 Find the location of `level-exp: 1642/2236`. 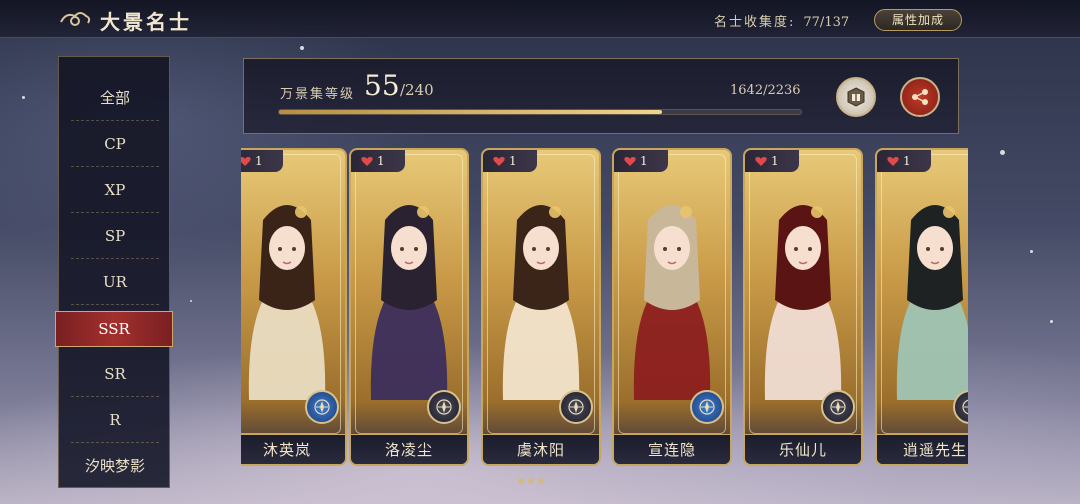

level-exp: 1642/2236 is located at coordinates (765, 90).